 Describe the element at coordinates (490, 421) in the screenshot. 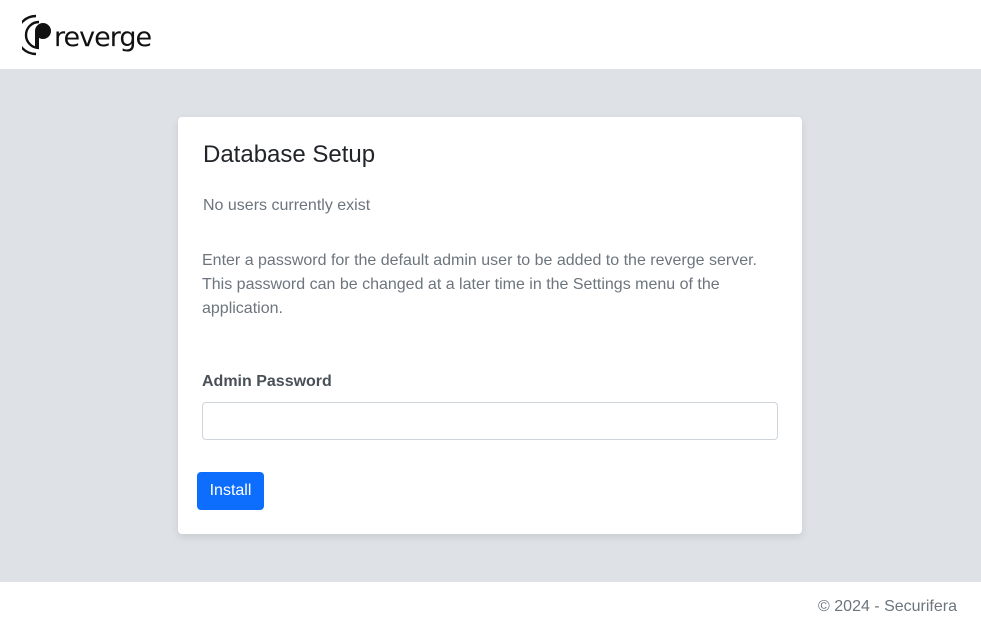

I see `admin-password-input` at that location.